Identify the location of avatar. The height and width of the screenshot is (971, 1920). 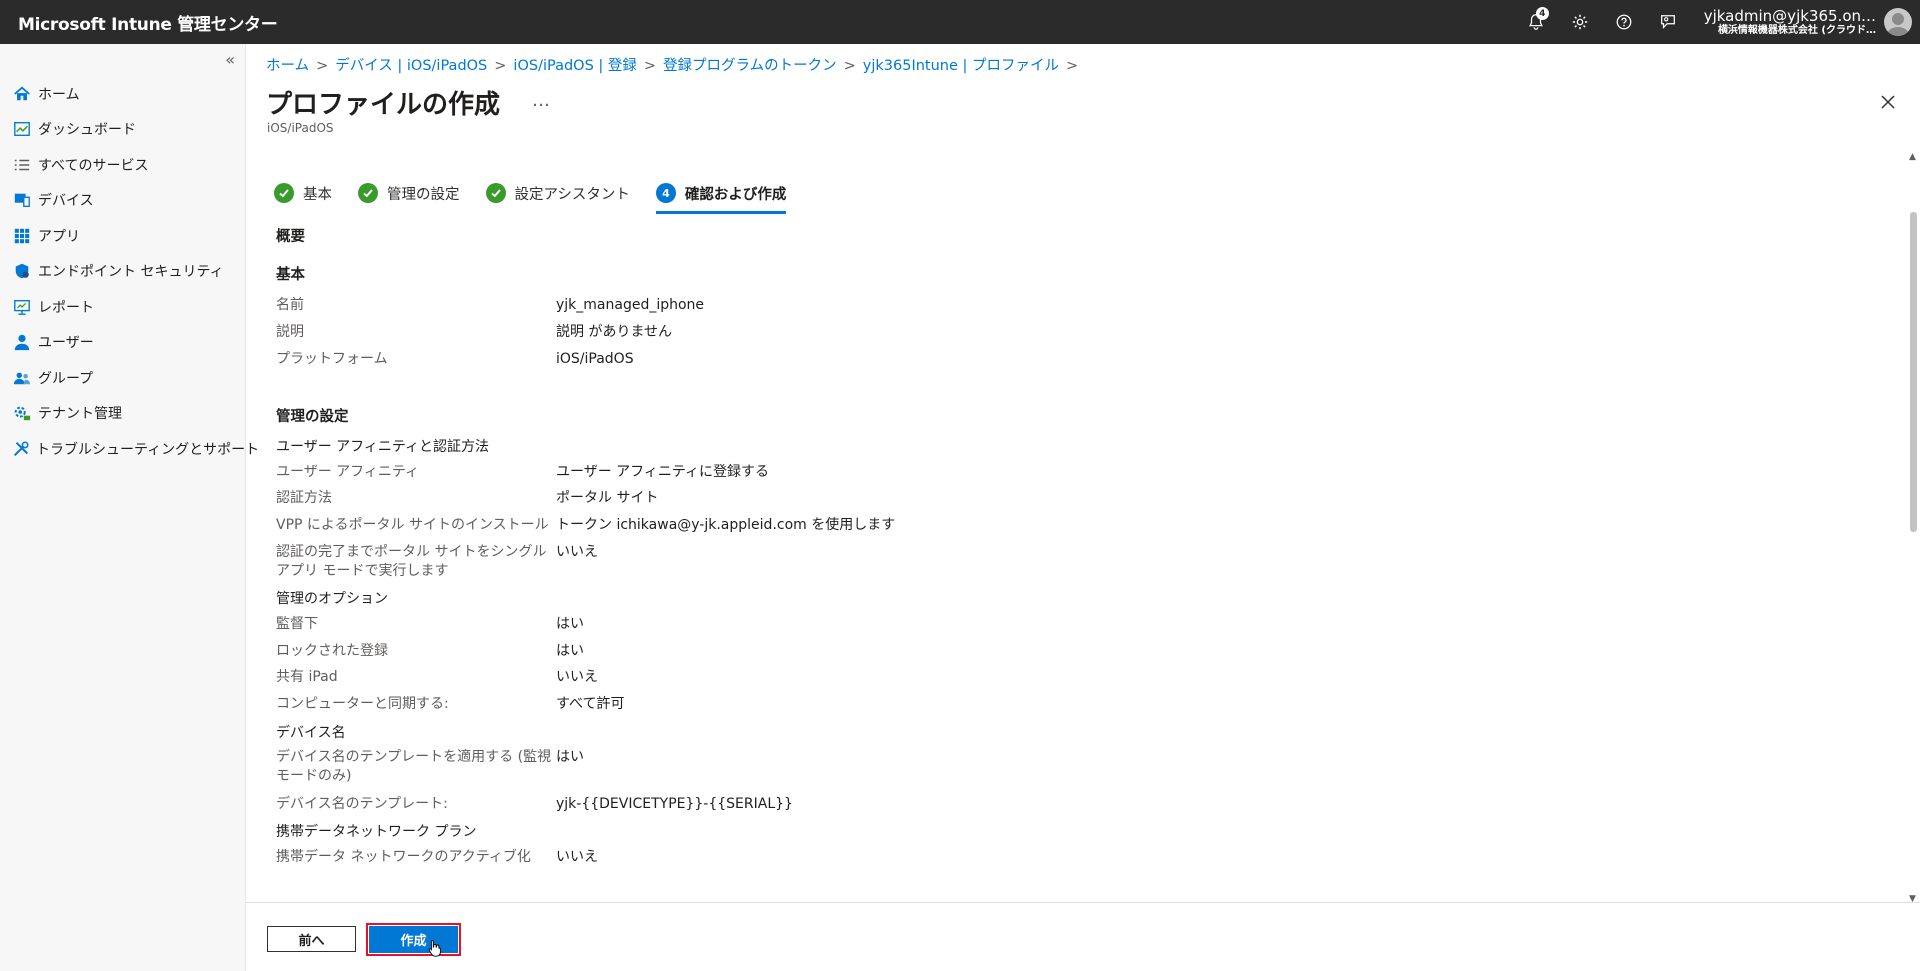
(1898, 22).